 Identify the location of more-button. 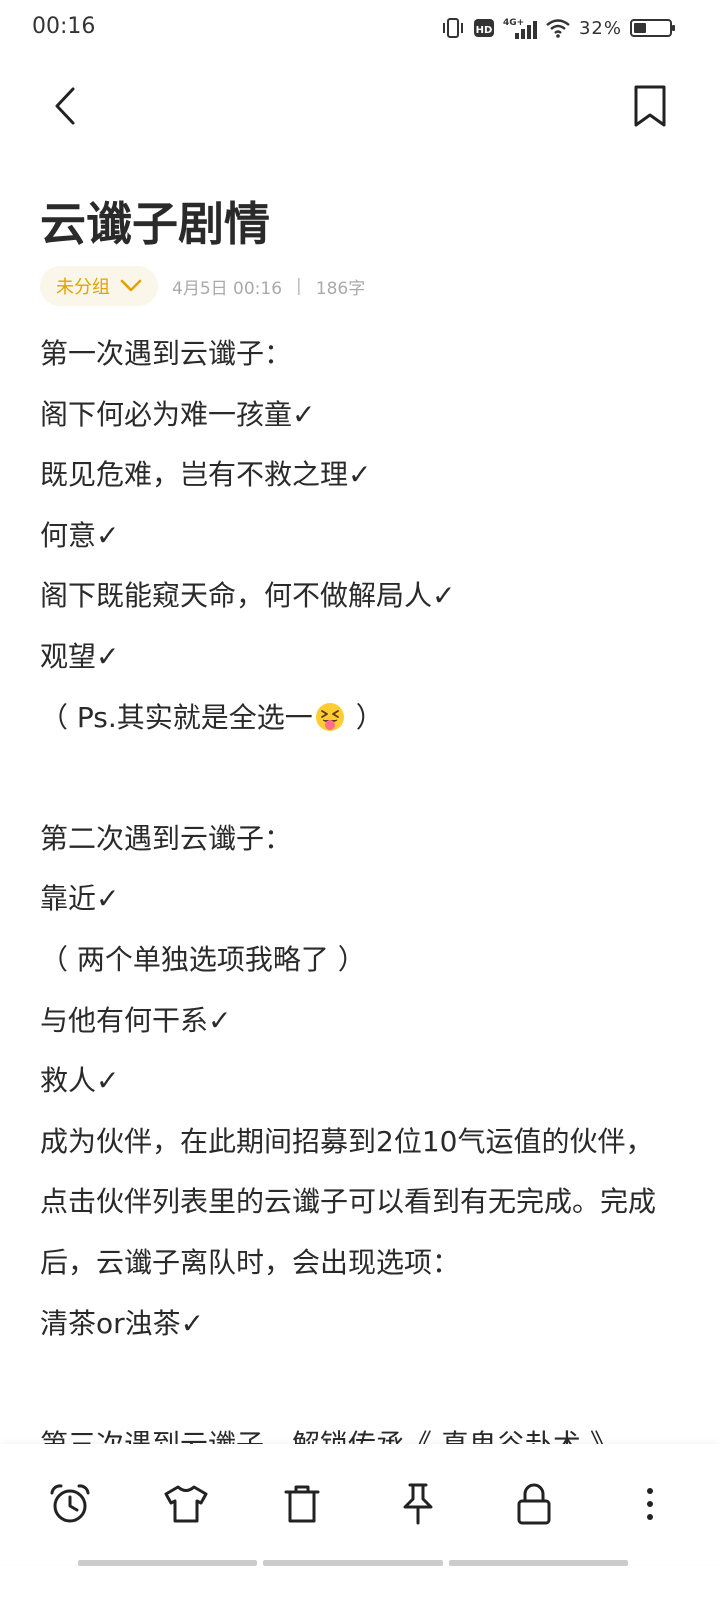
(650, 1504).